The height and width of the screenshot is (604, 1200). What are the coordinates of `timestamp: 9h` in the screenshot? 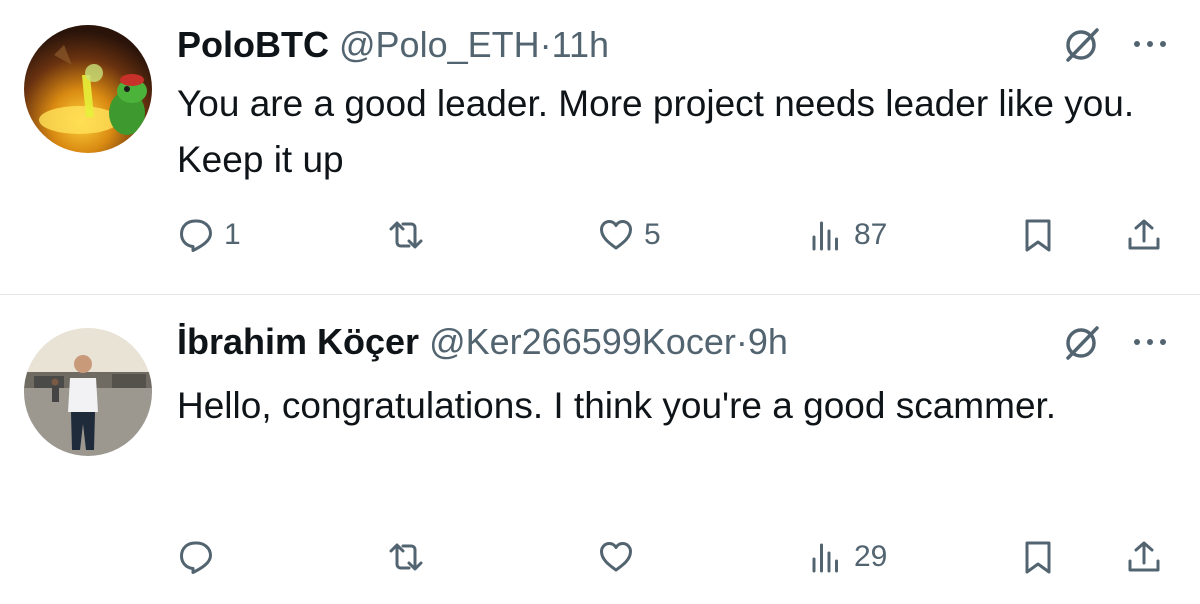 It's located at (768, 341).